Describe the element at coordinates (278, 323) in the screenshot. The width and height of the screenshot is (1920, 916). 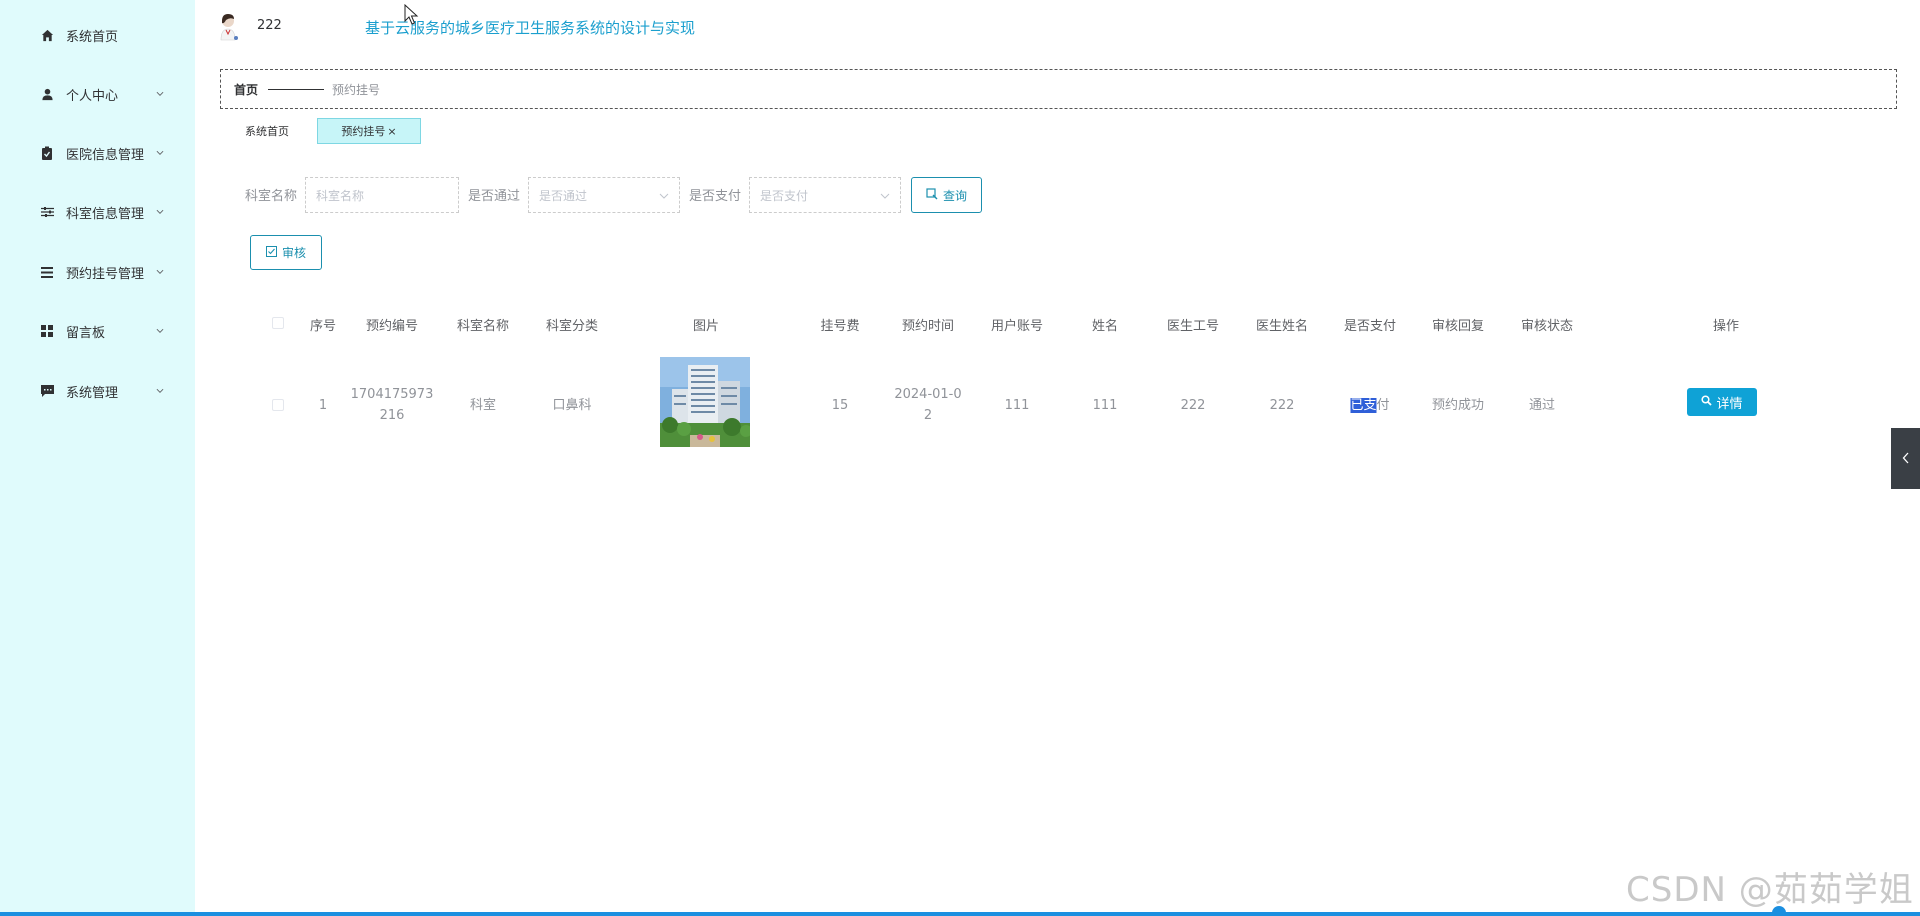
I see `select-all-checkbox` at that location.